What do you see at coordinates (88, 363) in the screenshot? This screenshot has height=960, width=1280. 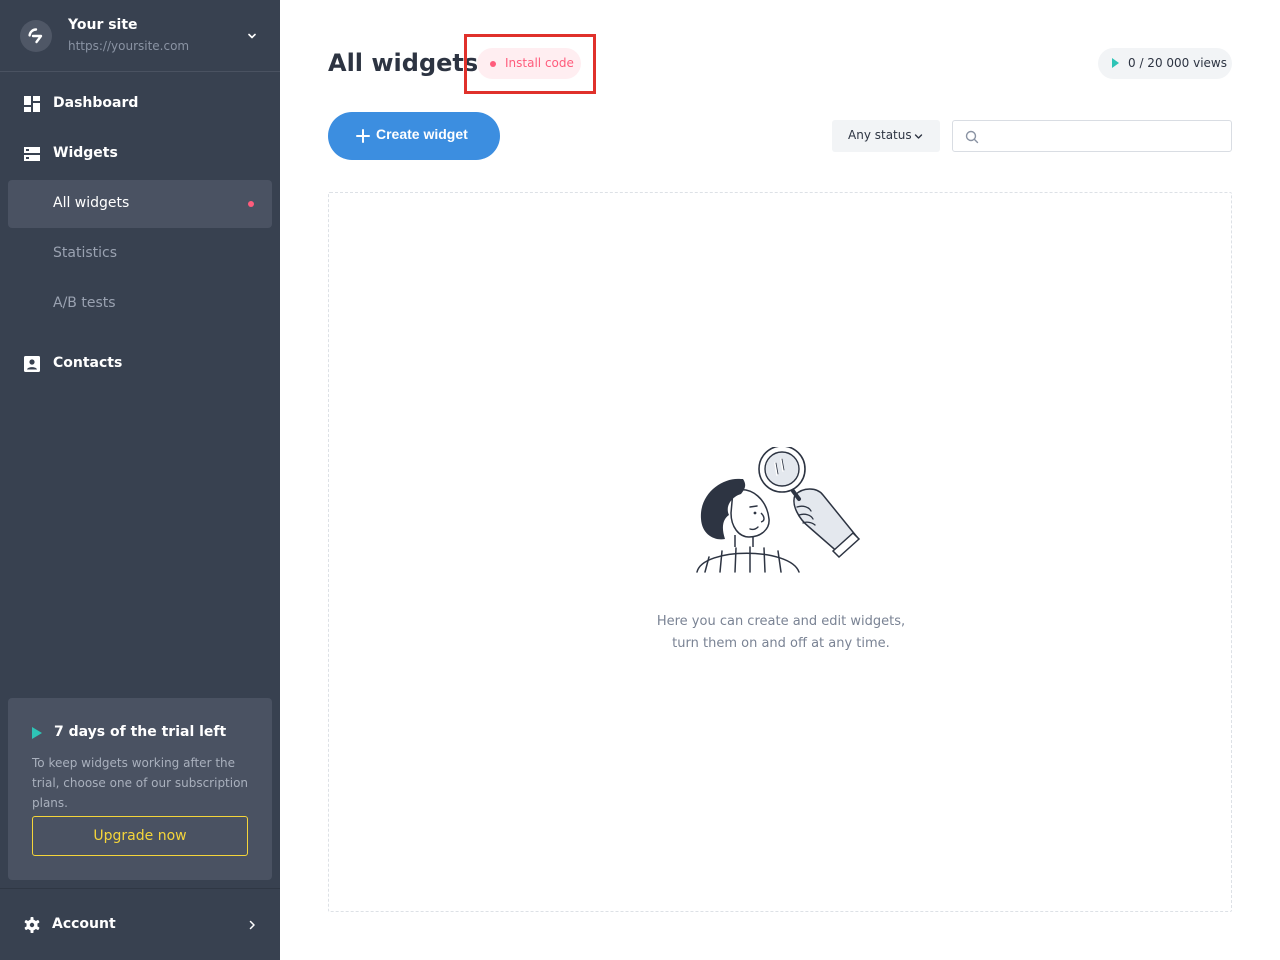 I see `sidebar-item-label: Contacts` at bounding box center [88, 363].